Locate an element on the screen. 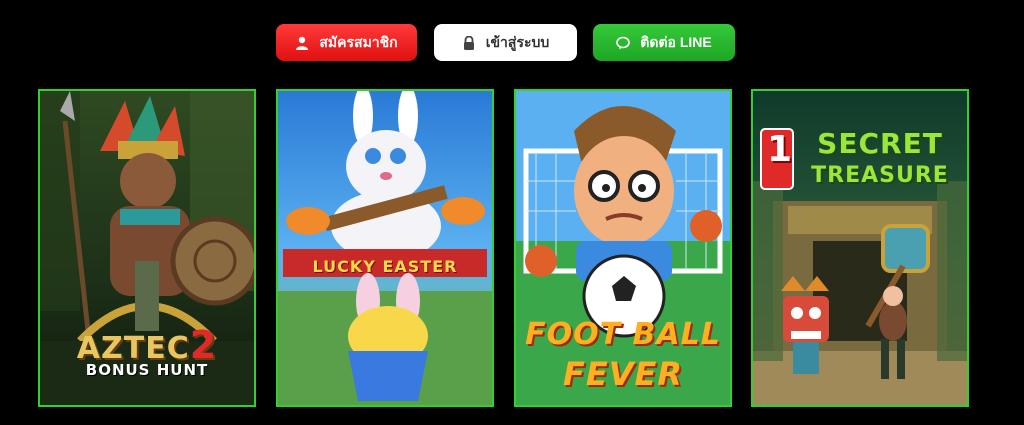 The image size is (1024, 425). register-label: สมัครสมาชิก is located at coordinates (358, 41).